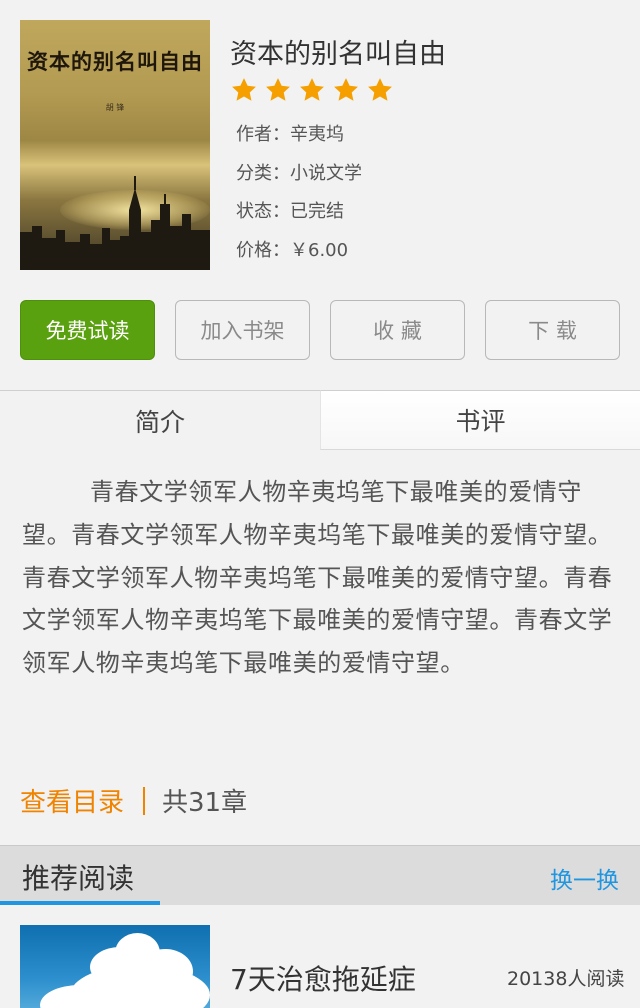  What do you see at coordinates (87, 330) in the screenshot?
I see `free-read-button: 免费试读` at bounding box center [87, 330].